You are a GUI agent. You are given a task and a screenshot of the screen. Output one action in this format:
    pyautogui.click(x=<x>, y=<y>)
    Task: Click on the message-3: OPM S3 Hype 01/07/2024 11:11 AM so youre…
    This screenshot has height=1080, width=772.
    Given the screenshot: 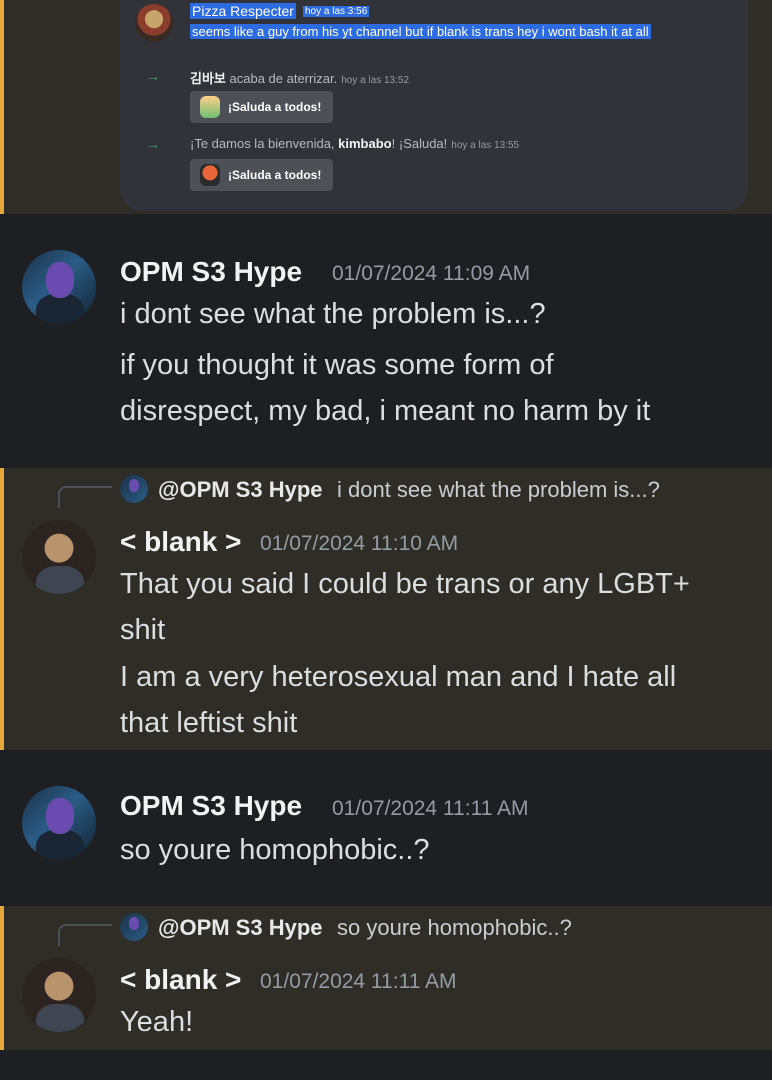 What is the action you would take?
    pyautogui.click(x=386, y=828)
    